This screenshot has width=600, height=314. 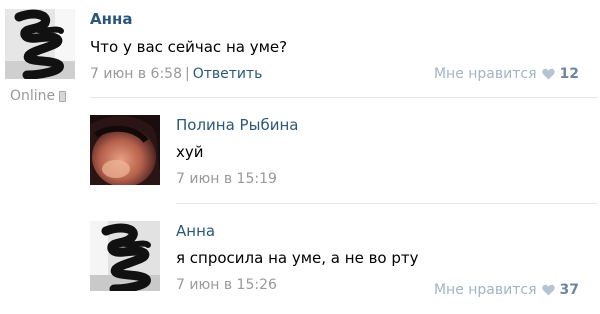 I want to click on comment-author-link: Анна, so click(x=195, y=231).